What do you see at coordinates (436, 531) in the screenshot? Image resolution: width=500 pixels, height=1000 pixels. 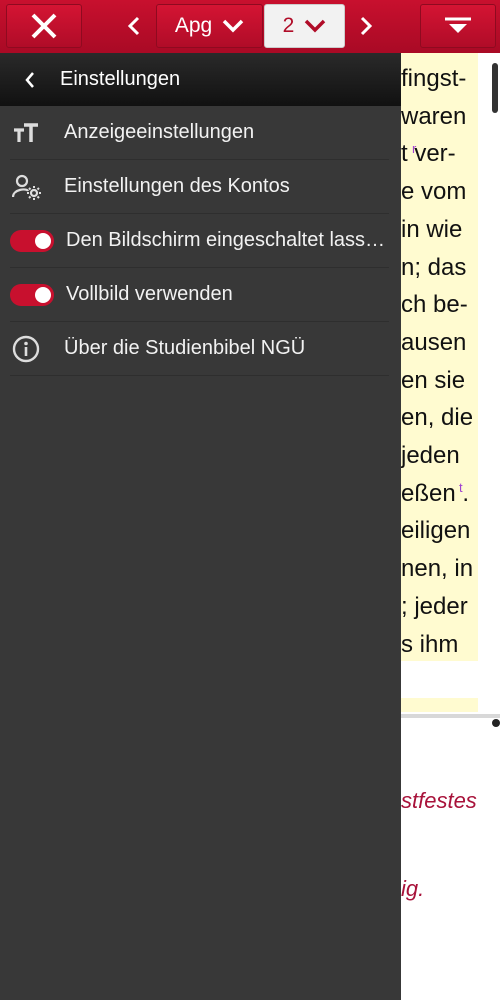 I see `text-line: eiligen` at bounding box center [436, 531].